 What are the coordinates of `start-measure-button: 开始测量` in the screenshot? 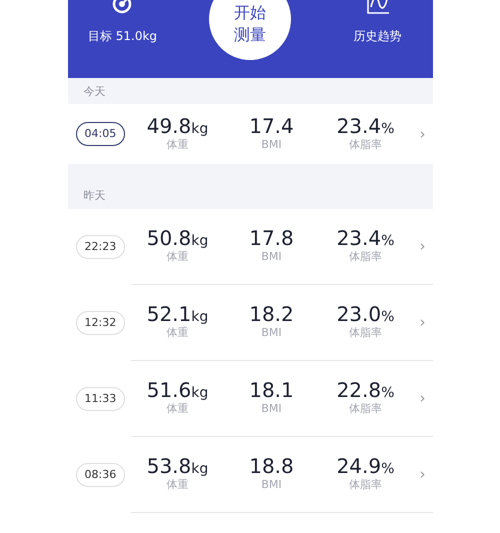 It's located at (250, 30).